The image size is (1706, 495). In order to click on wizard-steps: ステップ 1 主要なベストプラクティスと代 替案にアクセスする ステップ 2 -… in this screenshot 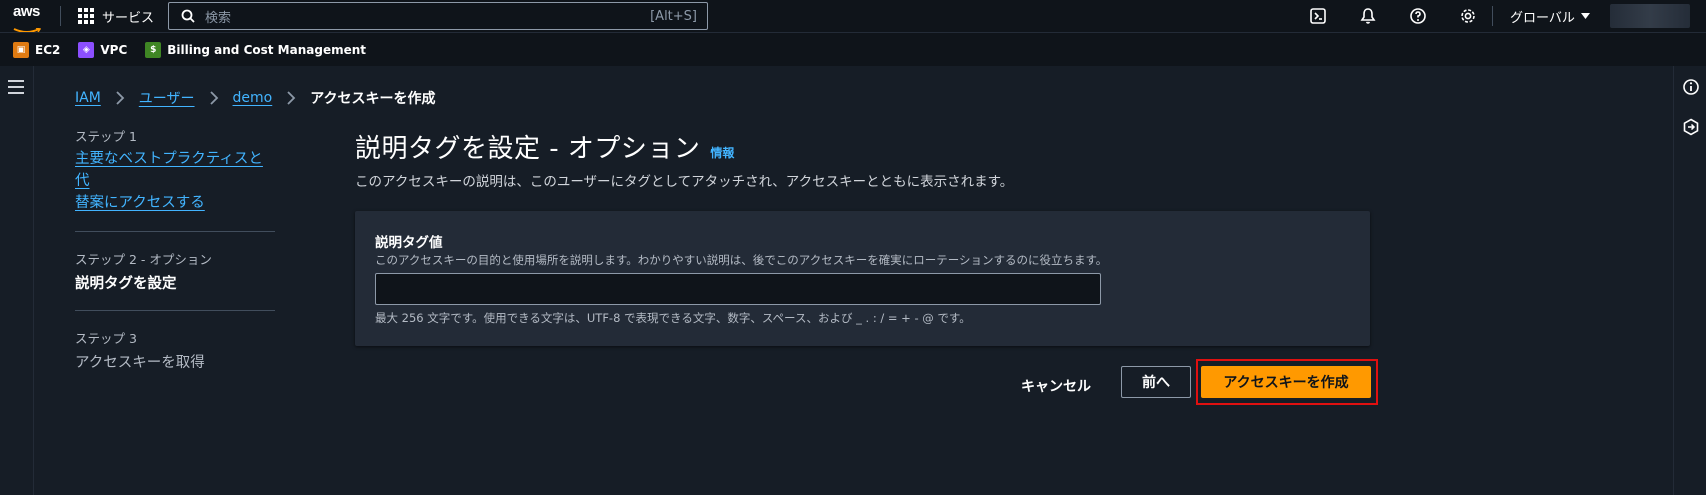, I will do `click(175, 249)`.